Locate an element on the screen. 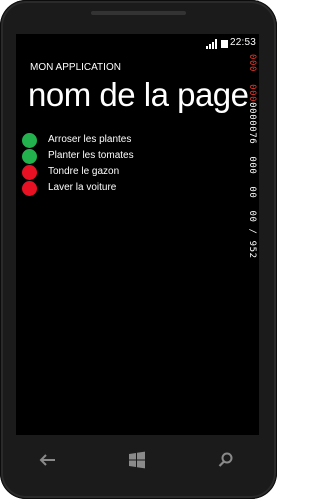 Image resolution: width=320 pixels, height=499 pixels. app-title: MON APPLICATION is located at coordinates (75, 67).